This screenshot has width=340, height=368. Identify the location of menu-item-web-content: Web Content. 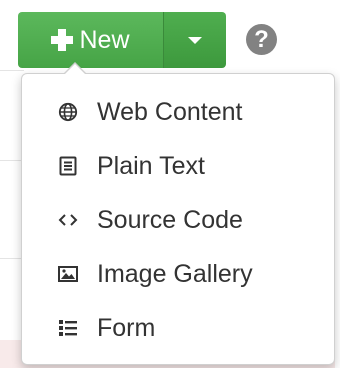
(178, 112).